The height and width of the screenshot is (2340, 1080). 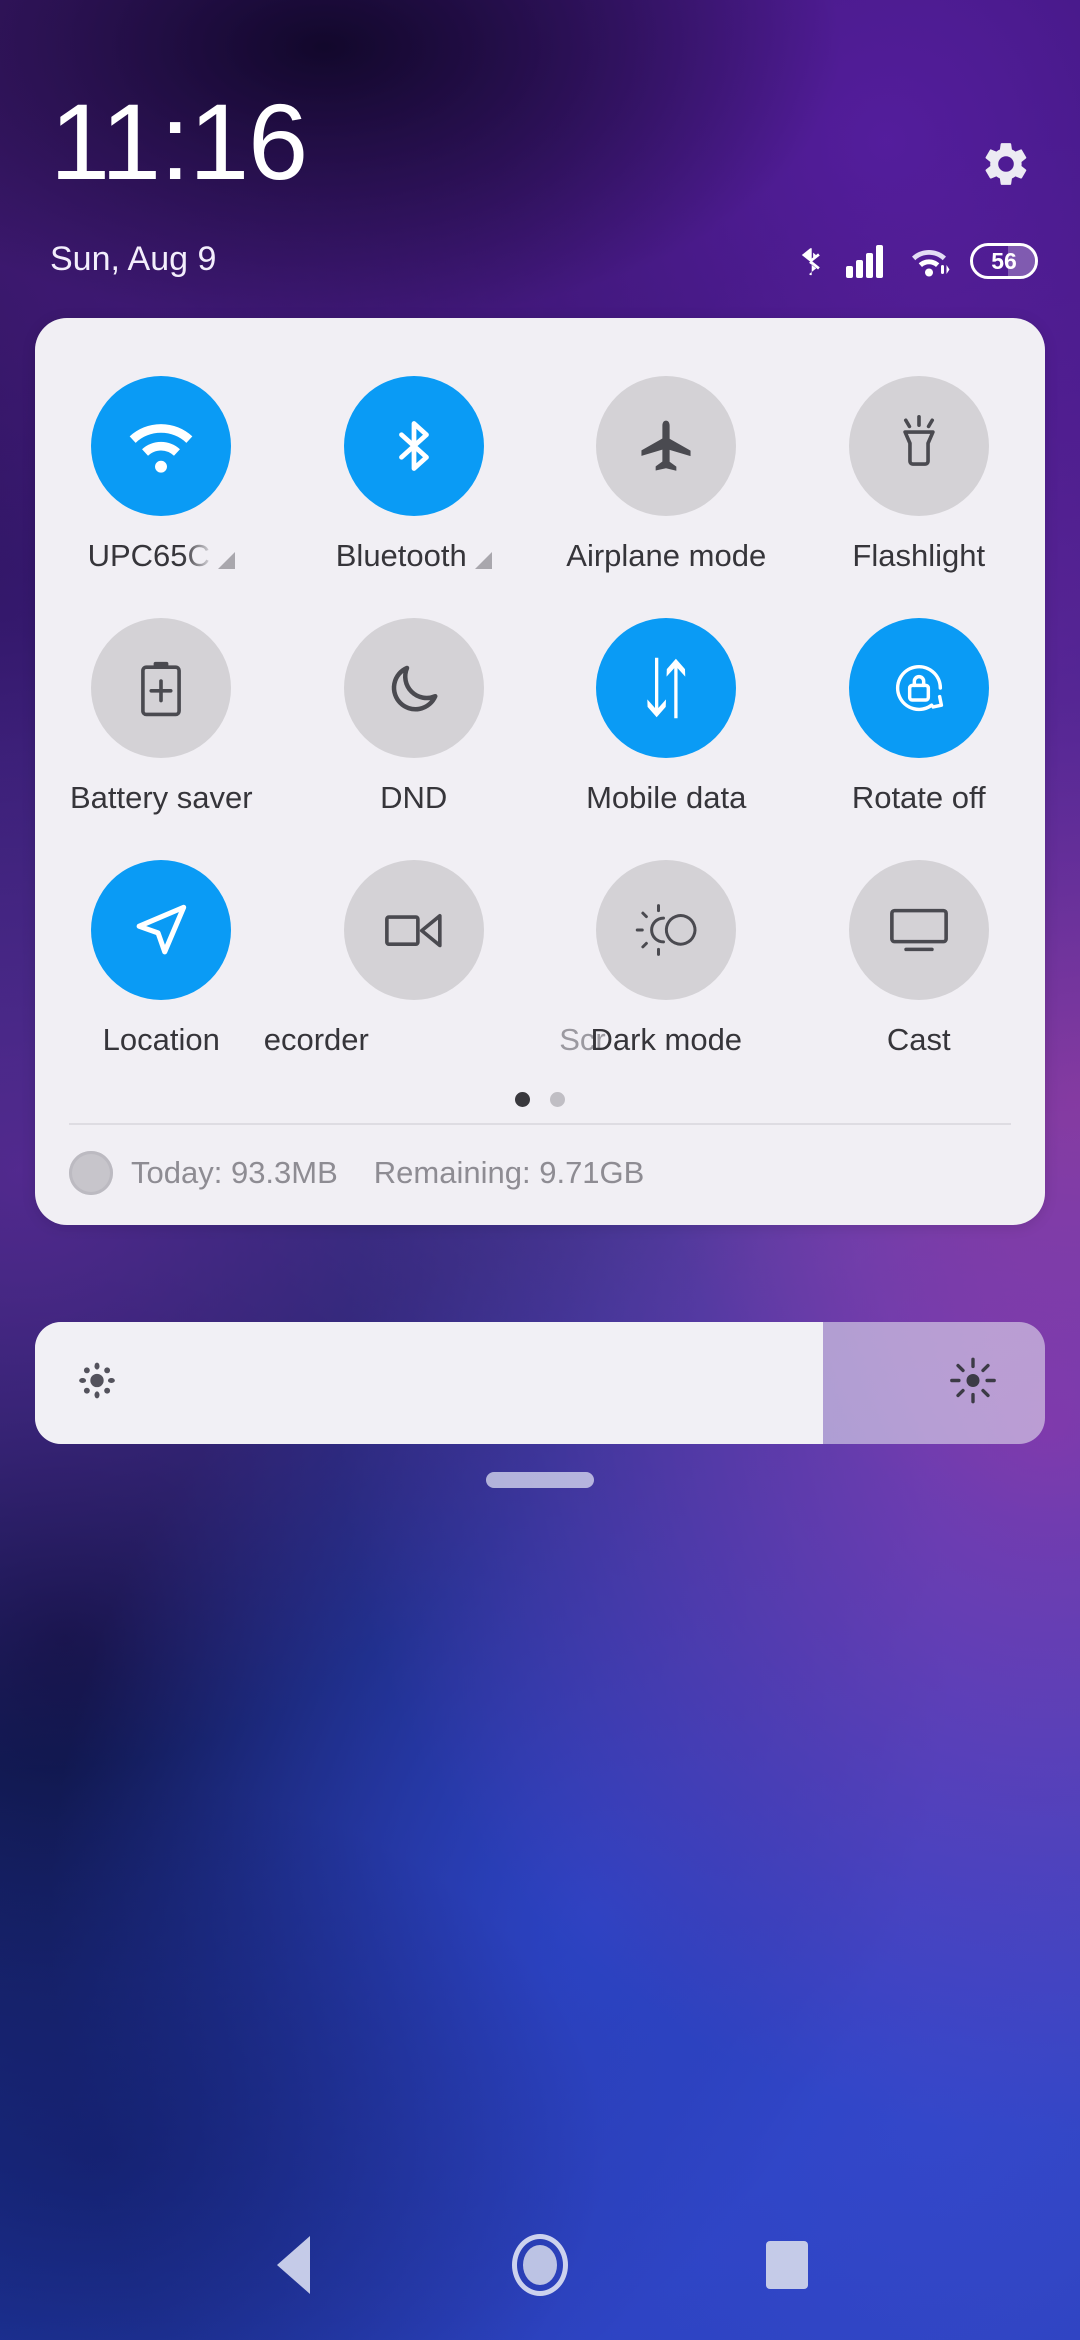 I want to click on tile-label: Bluetooth, so click(x=401, y=555).